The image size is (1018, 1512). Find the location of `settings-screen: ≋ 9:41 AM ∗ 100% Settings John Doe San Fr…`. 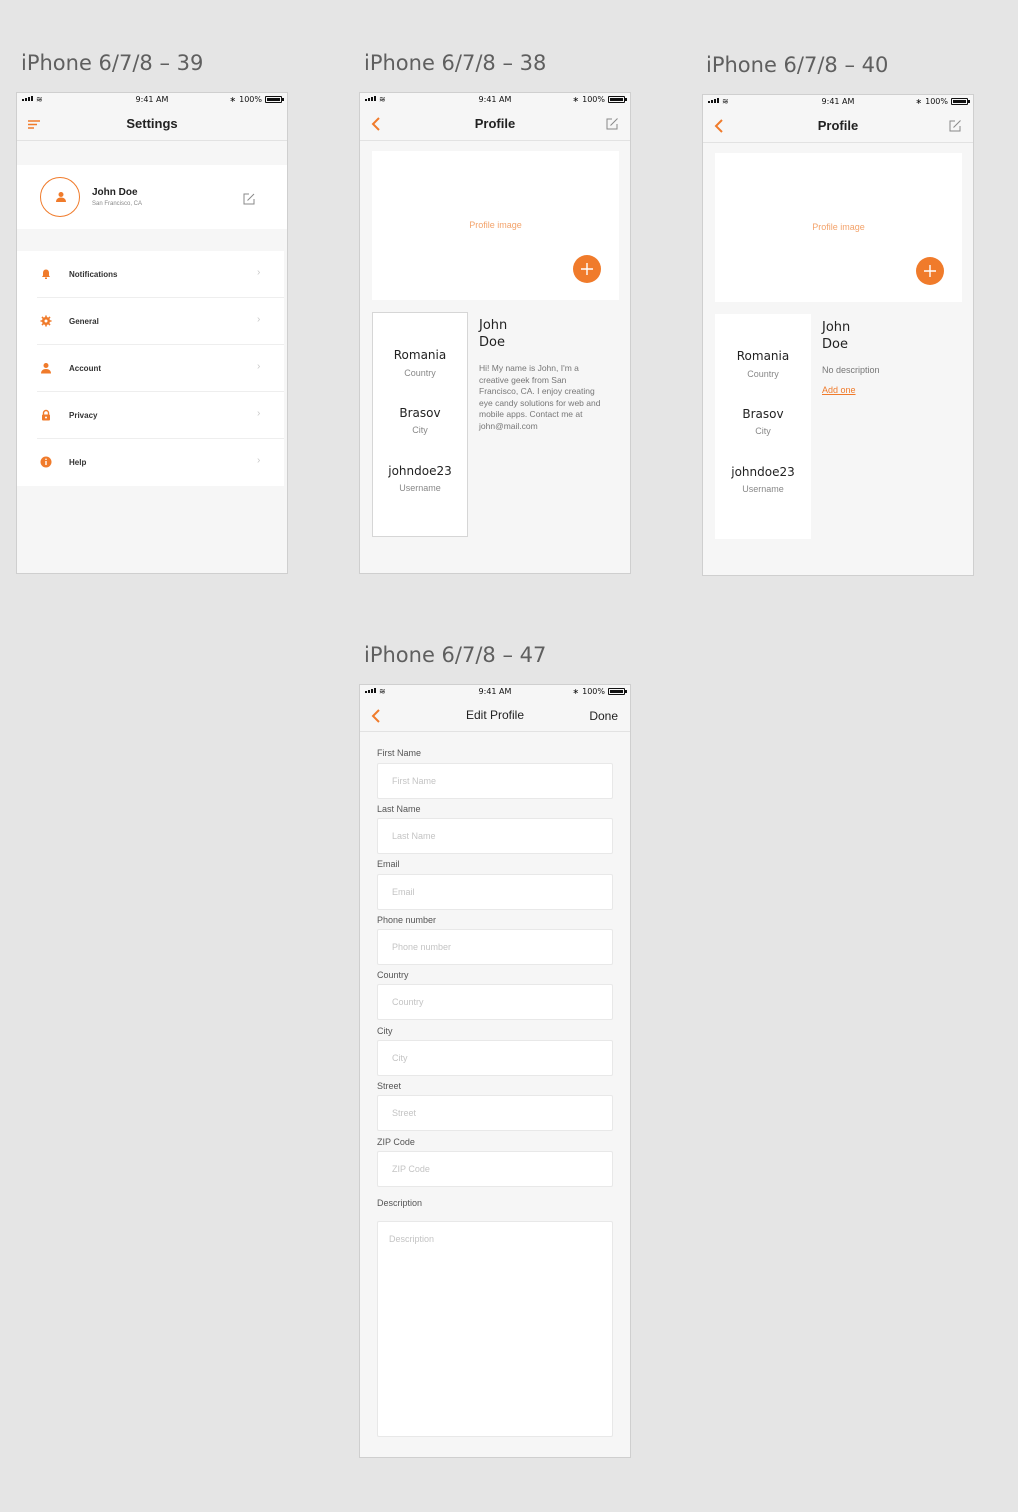

settings-screen: ≋ 9:41 AM ∗ 100% Settings John Doe San Fr… is located at coordinates (152, 333).